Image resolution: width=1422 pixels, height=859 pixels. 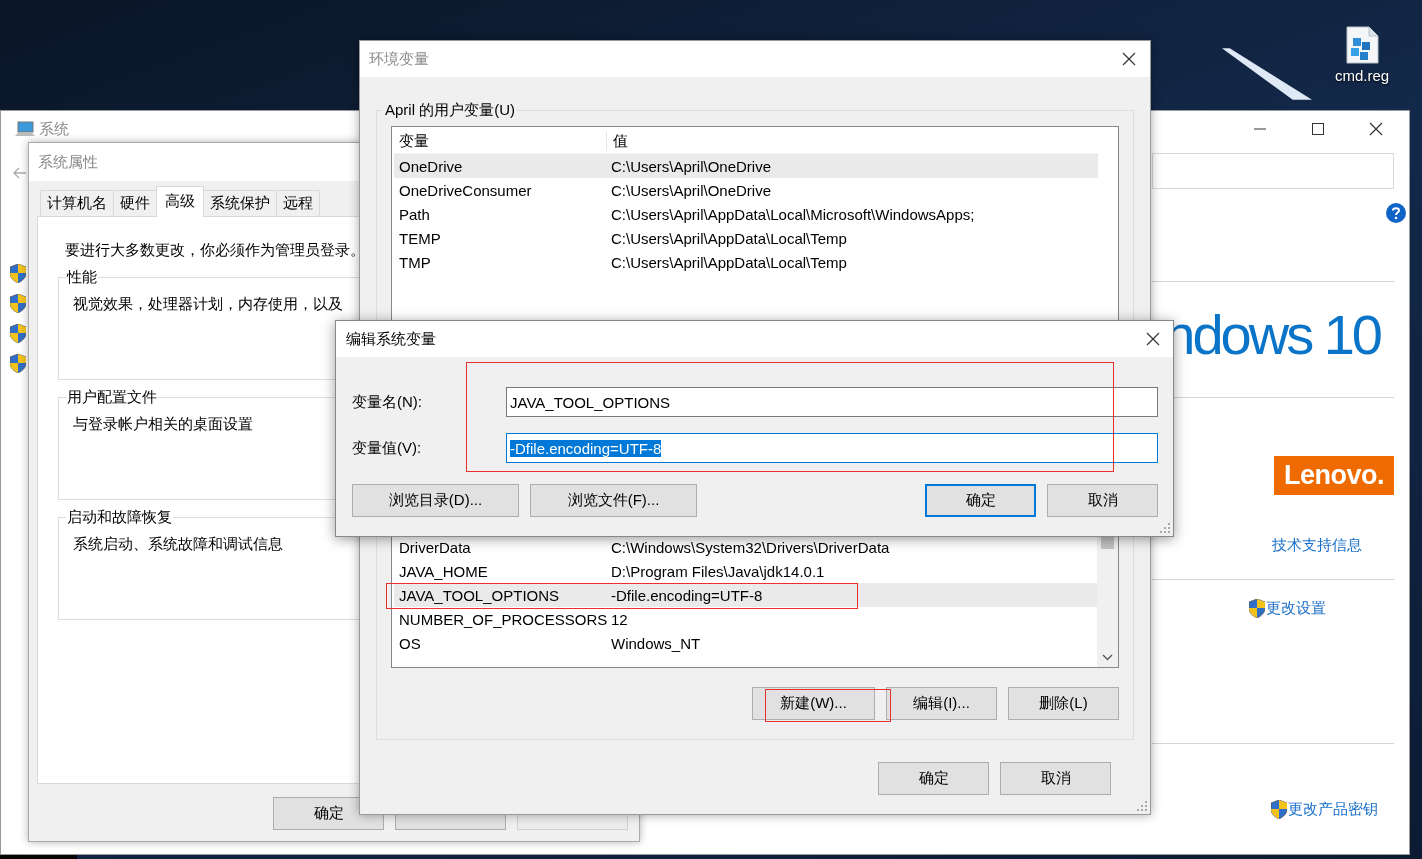 I want to click on window-title: 系统属性, so click(x=68, y=162).